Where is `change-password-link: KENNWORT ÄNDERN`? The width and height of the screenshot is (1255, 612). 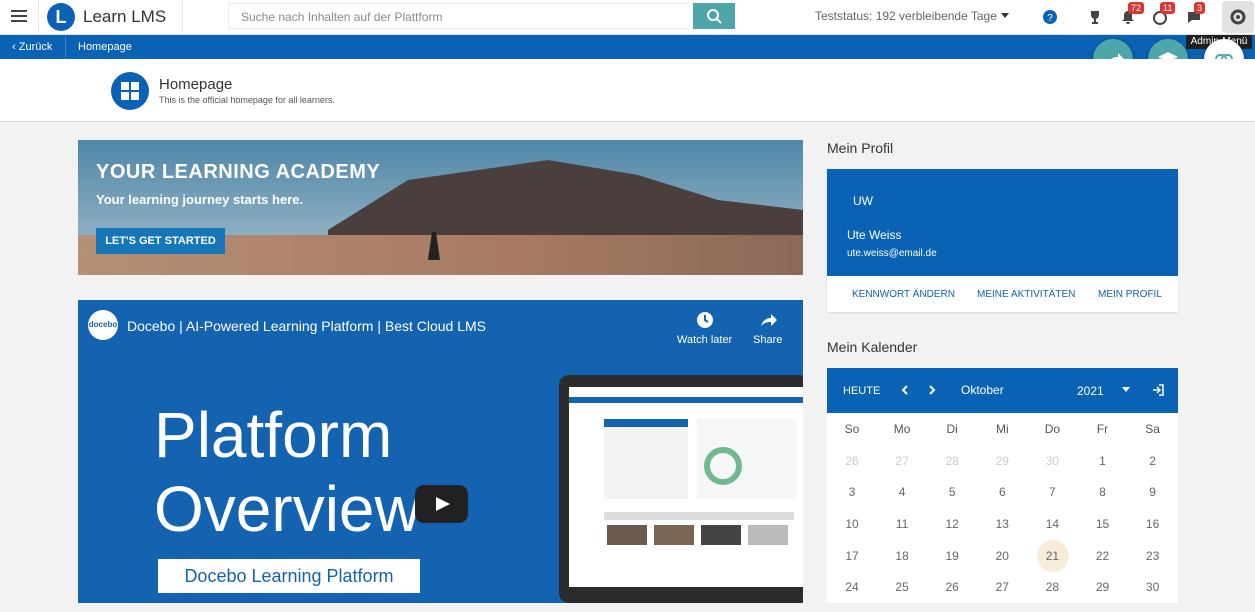 change-password-link: KENNWORT ÄNDERN is located at coordinates (903, 294).